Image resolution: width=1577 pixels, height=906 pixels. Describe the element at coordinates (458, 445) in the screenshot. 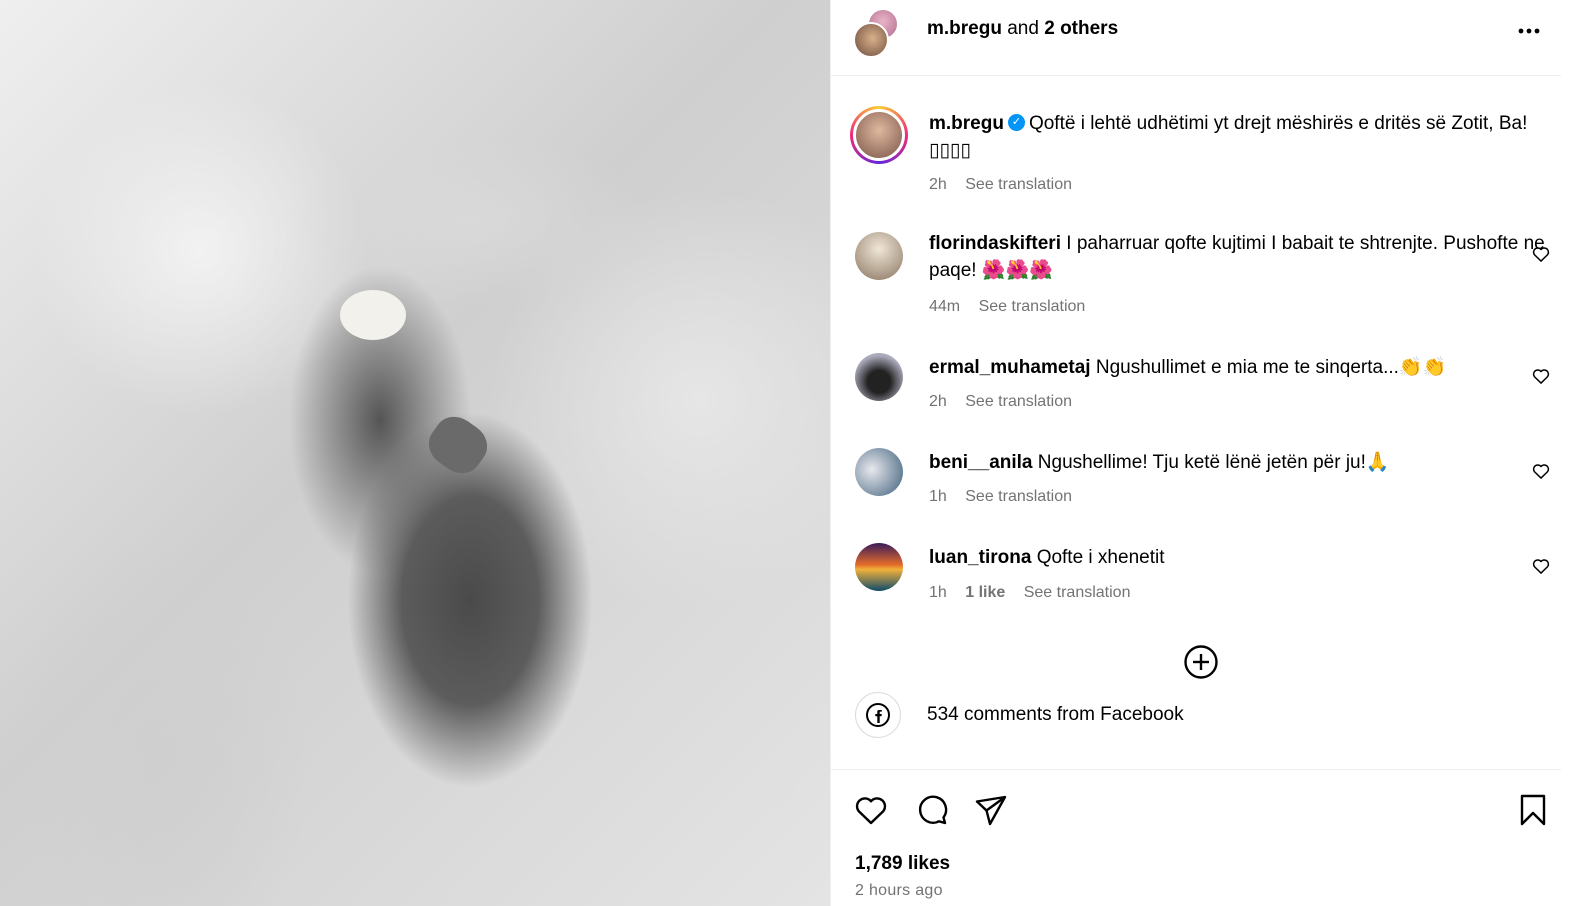

I see `fingernail-dark` at that location.